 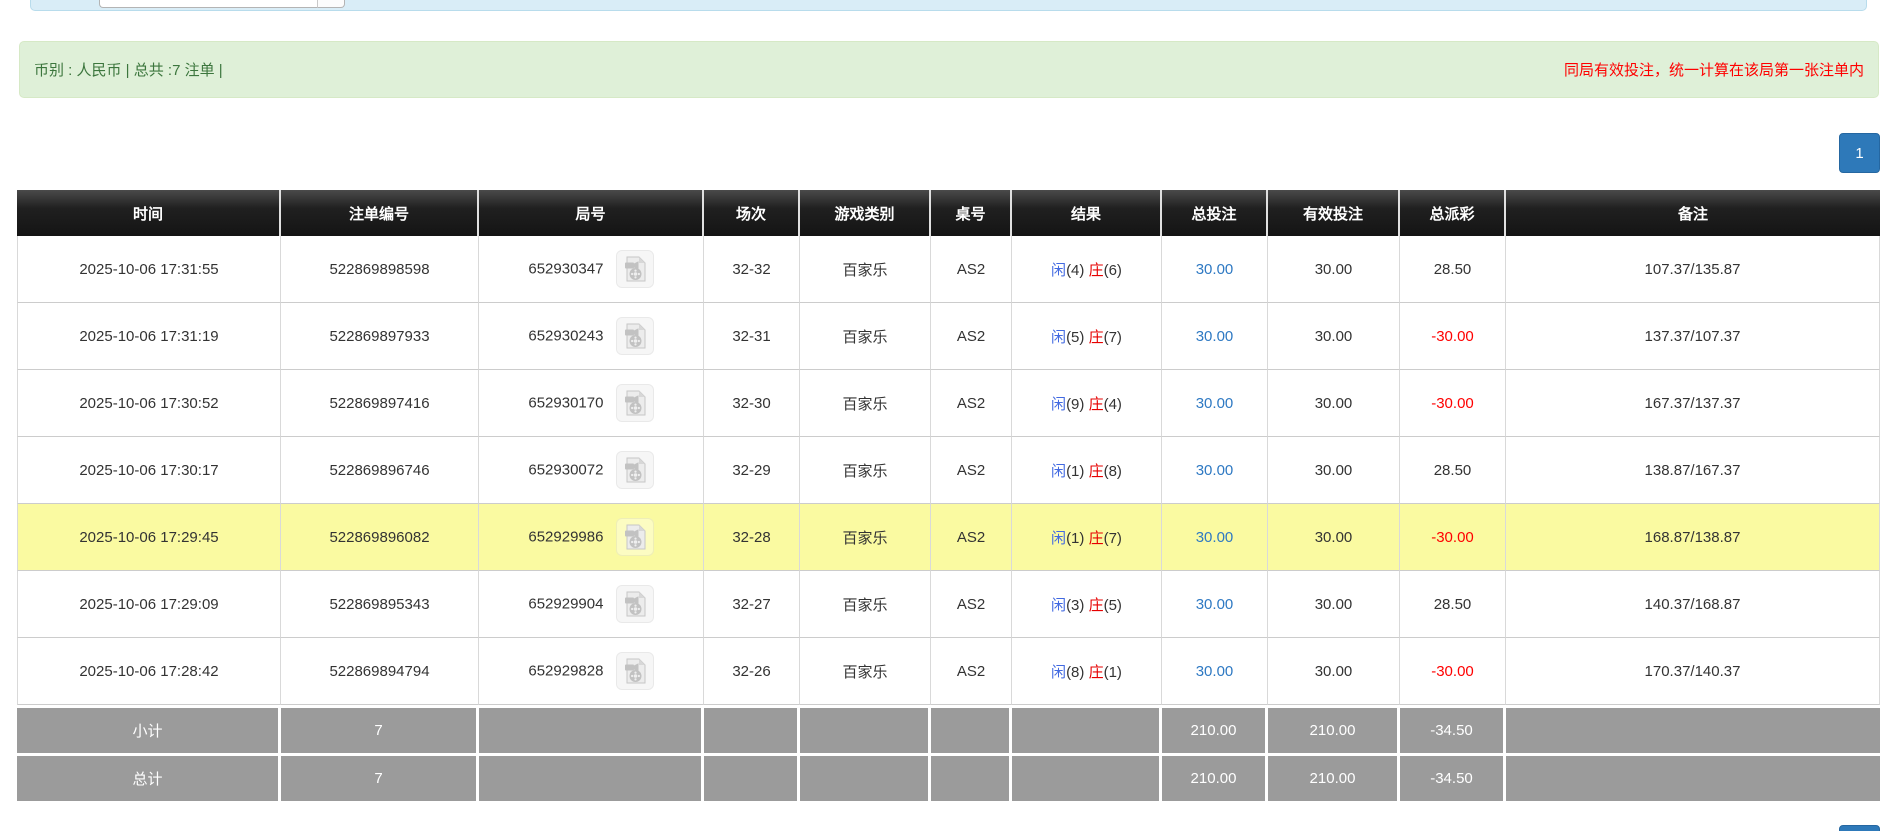 I want to click on cell-time: 2025-10-06 17:31:55, so click(x=149, y=269).